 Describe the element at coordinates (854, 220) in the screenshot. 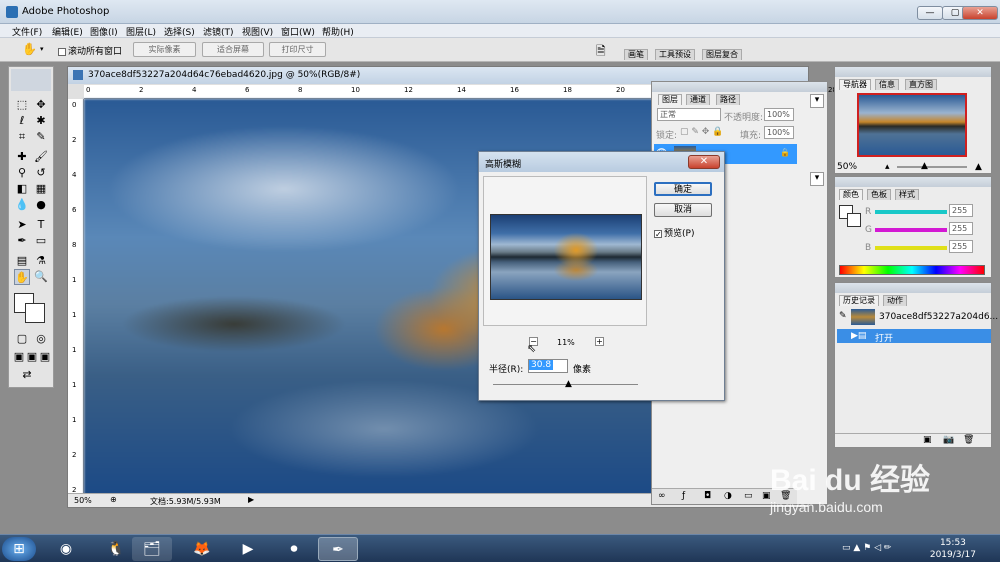

I see `bg-color-chip` at that location.